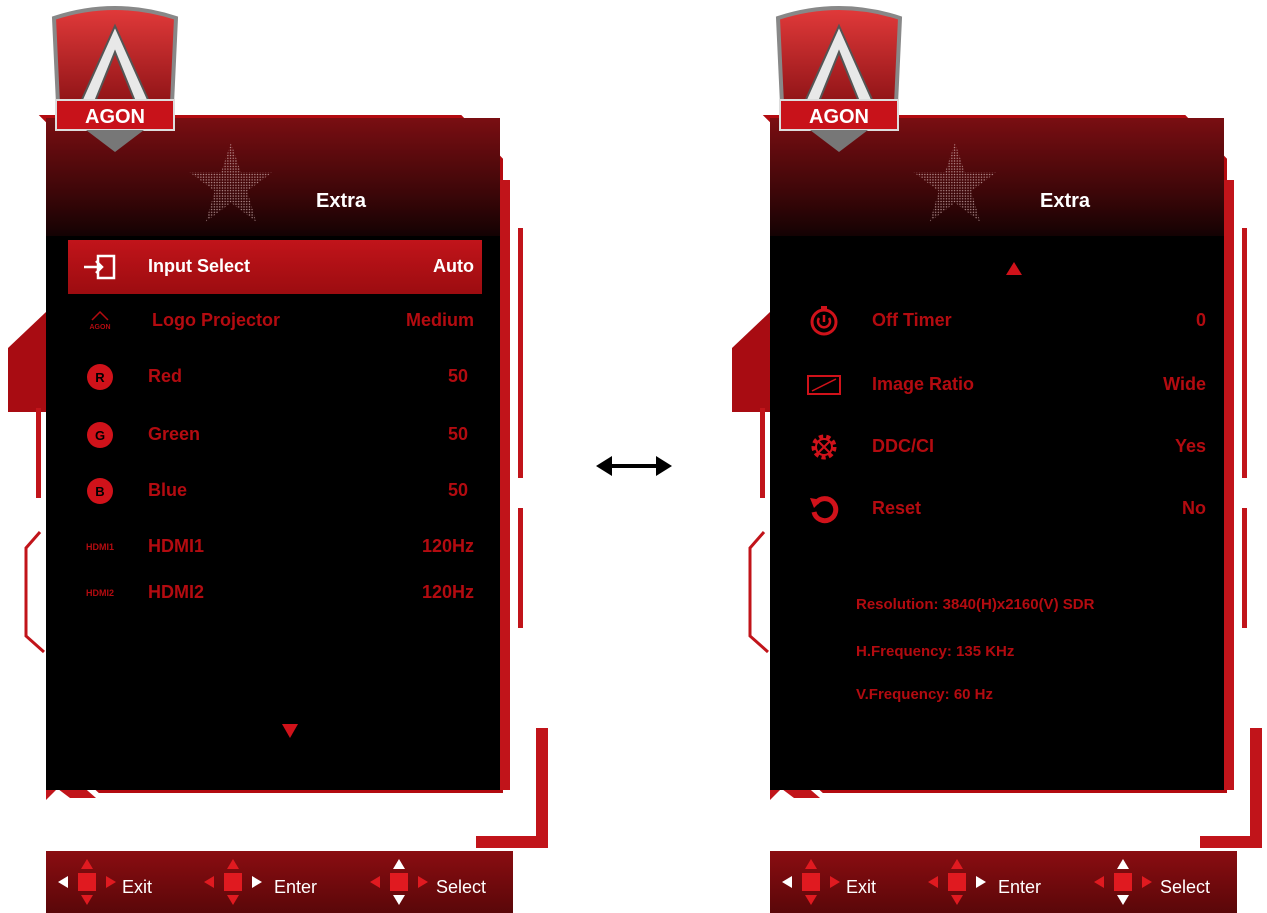 The height and width of the screenshot is (913, 1267). I want to click on menu-item-label: Red, so click(165, 376).